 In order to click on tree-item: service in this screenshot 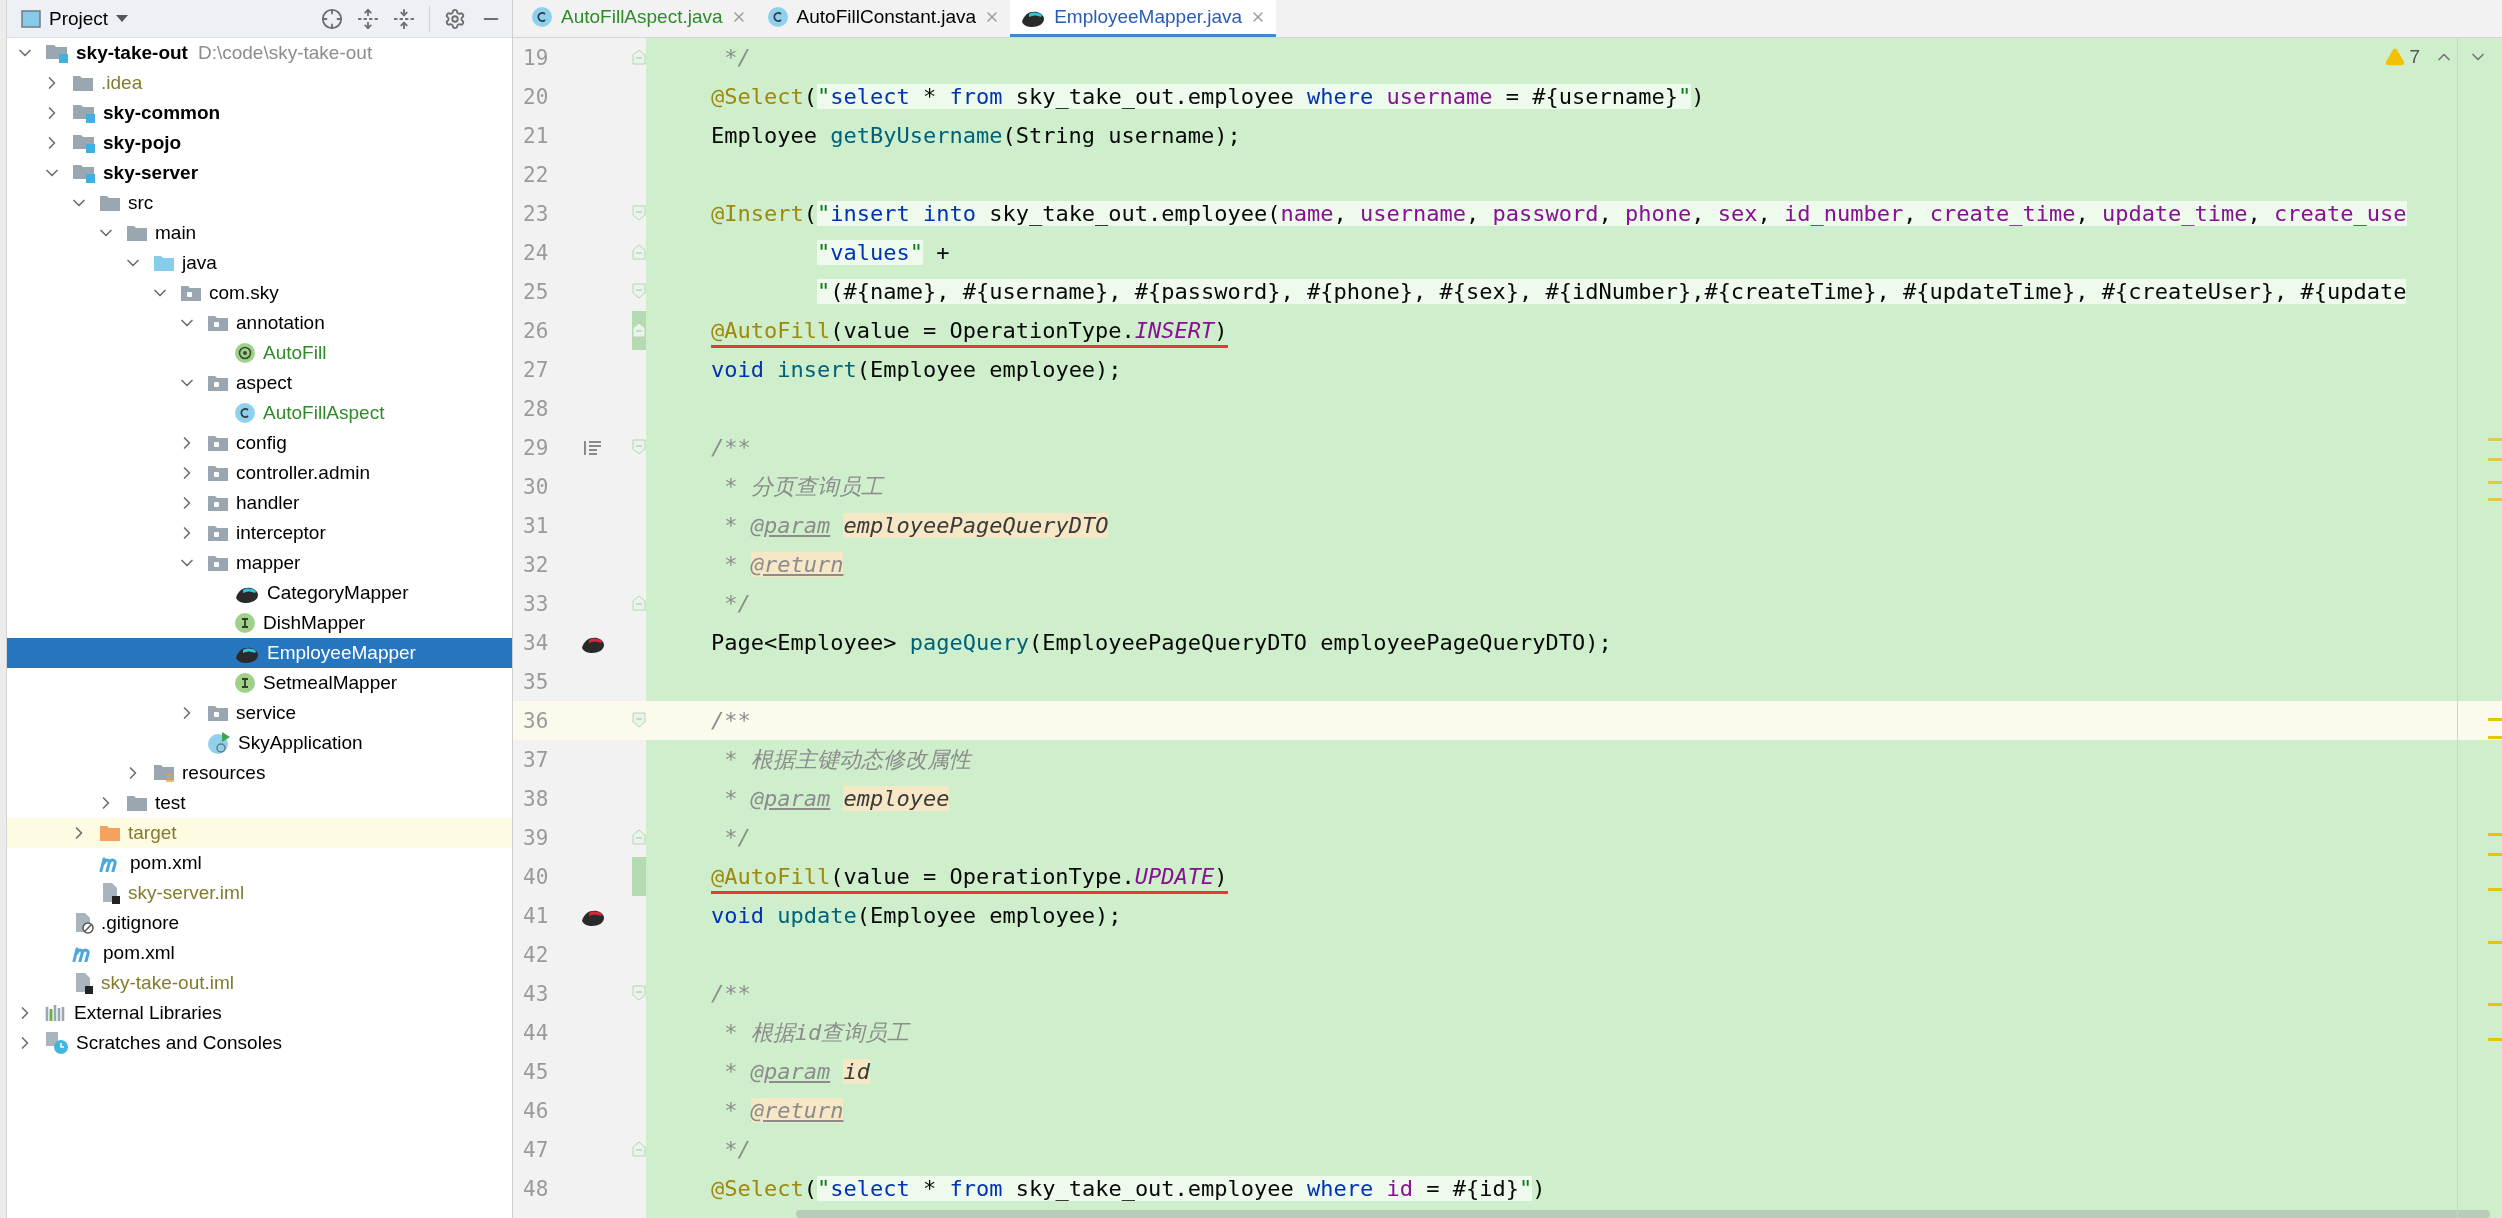, I will do `click(259, 713)`.